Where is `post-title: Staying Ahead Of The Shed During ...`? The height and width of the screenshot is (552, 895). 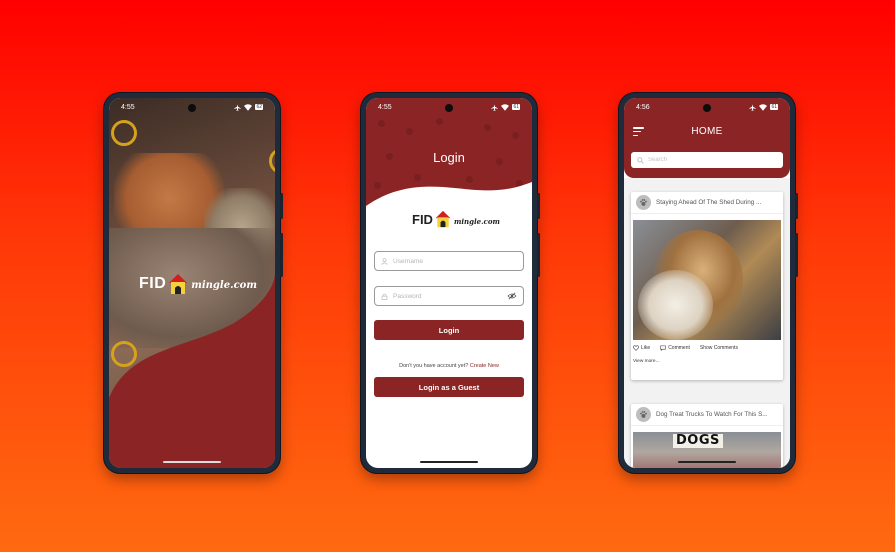 post-title: Staying Ahead Of The Shed During ... is located at coordinates (708, 202).